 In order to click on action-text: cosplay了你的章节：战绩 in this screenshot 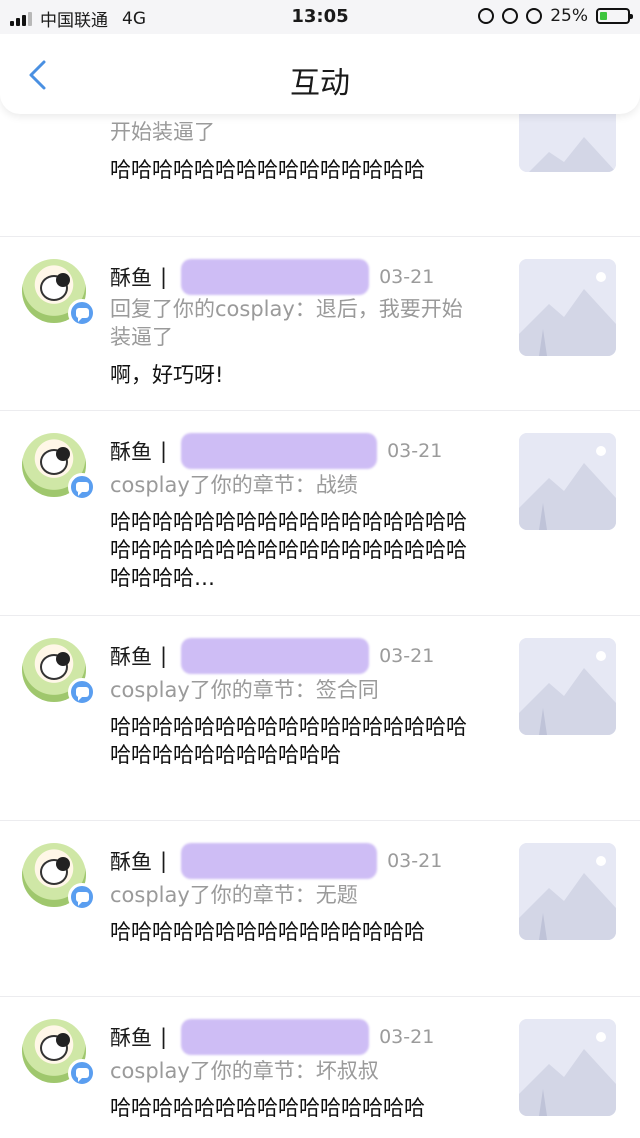, I will do `click(234, 485)`.